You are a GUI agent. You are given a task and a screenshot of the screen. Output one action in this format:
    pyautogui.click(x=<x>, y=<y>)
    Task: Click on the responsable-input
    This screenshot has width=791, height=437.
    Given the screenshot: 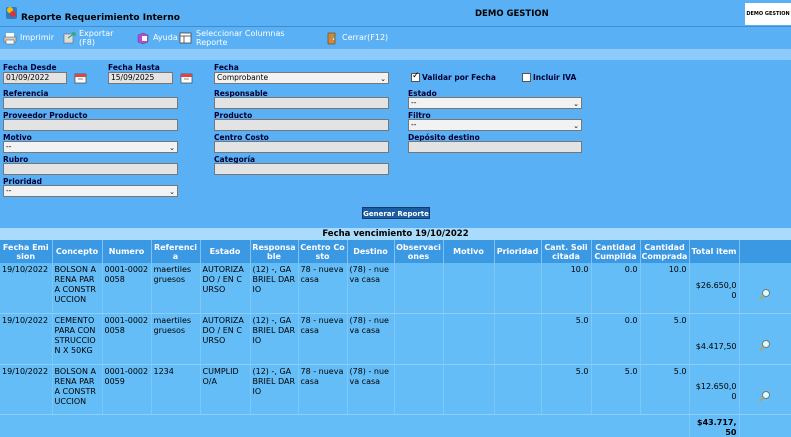 What is the action you would take?
    pyautogui.click(x=301, y=103)
    